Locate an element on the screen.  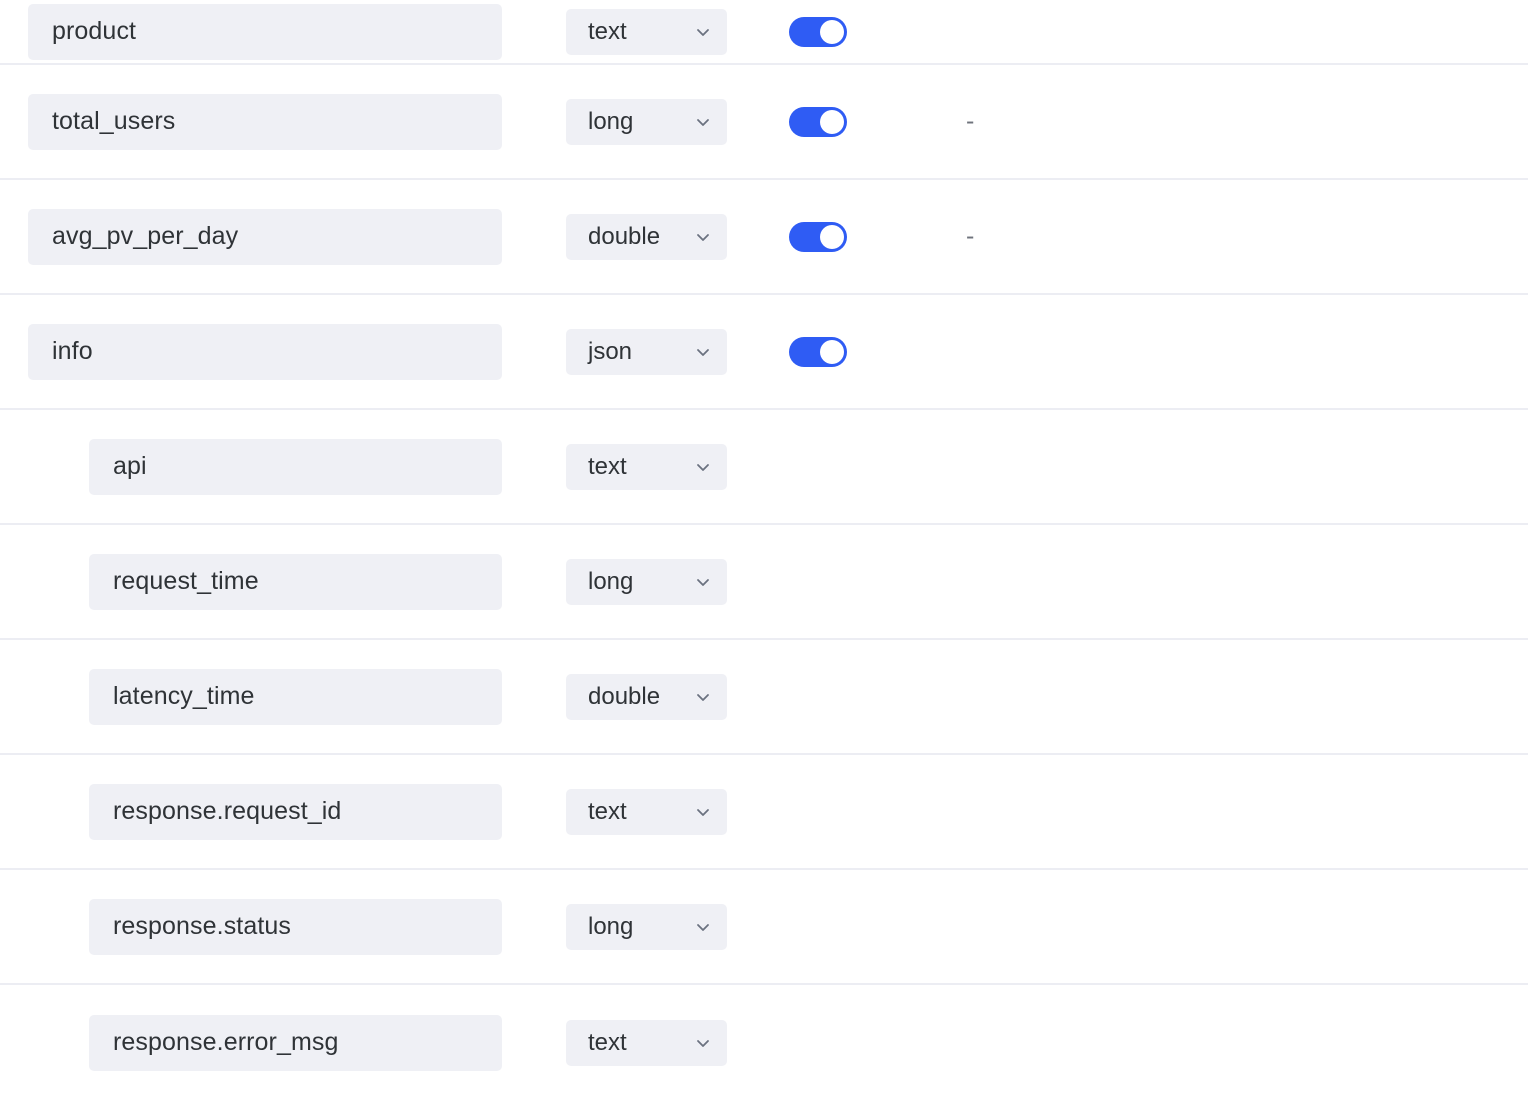
table-row: latency_time double is located at coordinates (764, 697).